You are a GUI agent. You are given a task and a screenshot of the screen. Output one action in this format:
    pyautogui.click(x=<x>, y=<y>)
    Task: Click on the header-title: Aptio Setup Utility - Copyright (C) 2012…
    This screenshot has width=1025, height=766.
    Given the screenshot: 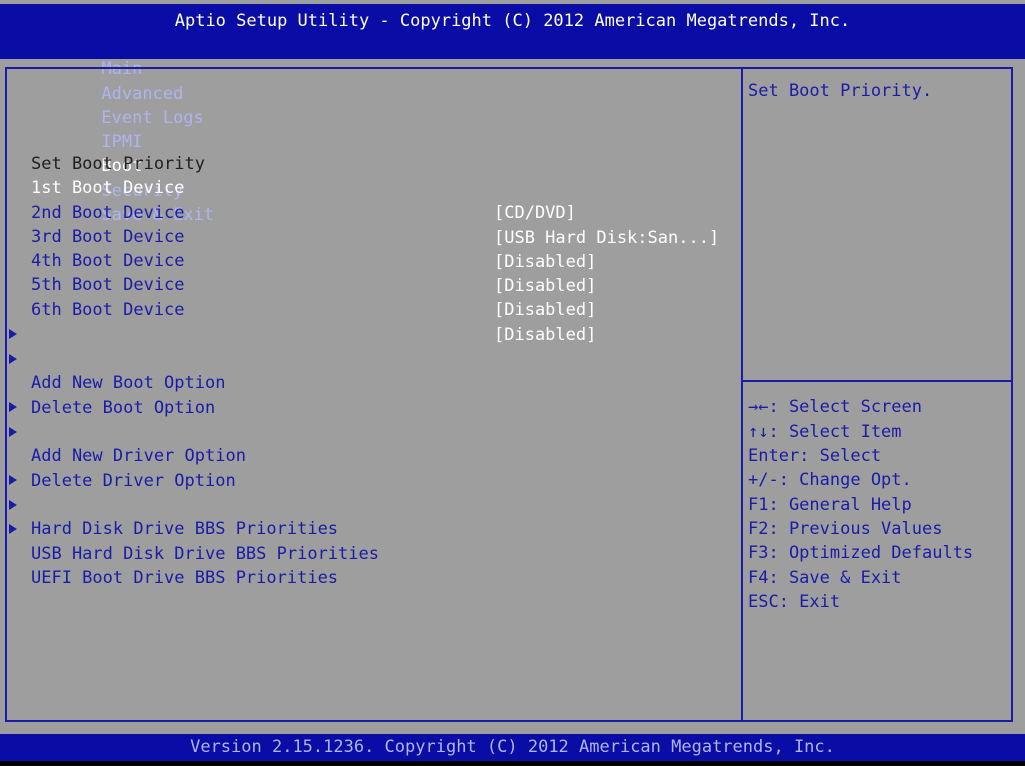 What is the action you would take?
    pyautogui.click(x=512, y=21)
    